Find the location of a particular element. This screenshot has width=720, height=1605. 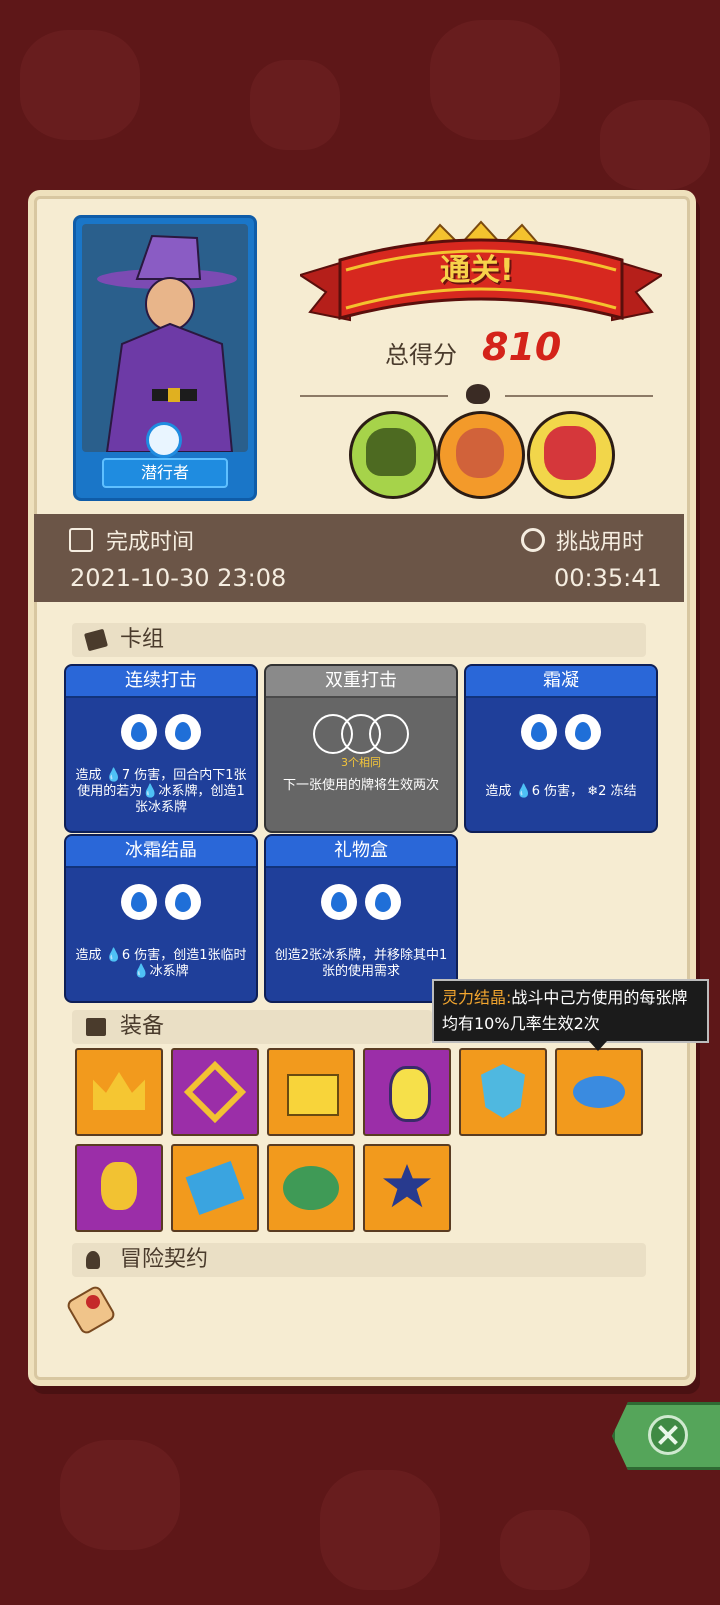

green-skull-boss-icon is located at coordinates (391, 452).